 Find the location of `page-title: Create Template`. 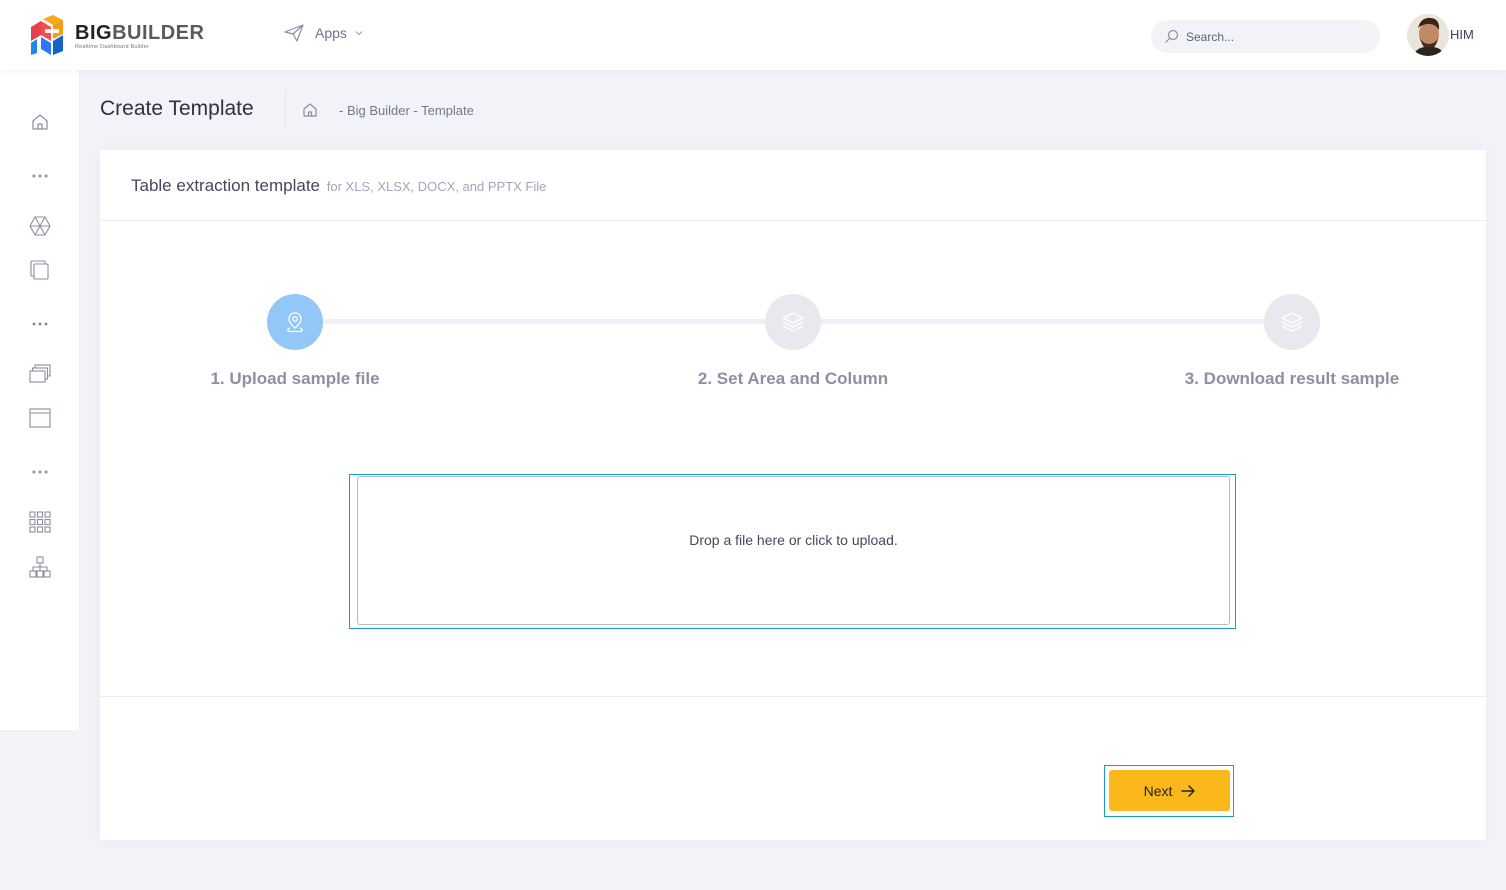

page-title: Create Template is located at coordinates (177, 108).